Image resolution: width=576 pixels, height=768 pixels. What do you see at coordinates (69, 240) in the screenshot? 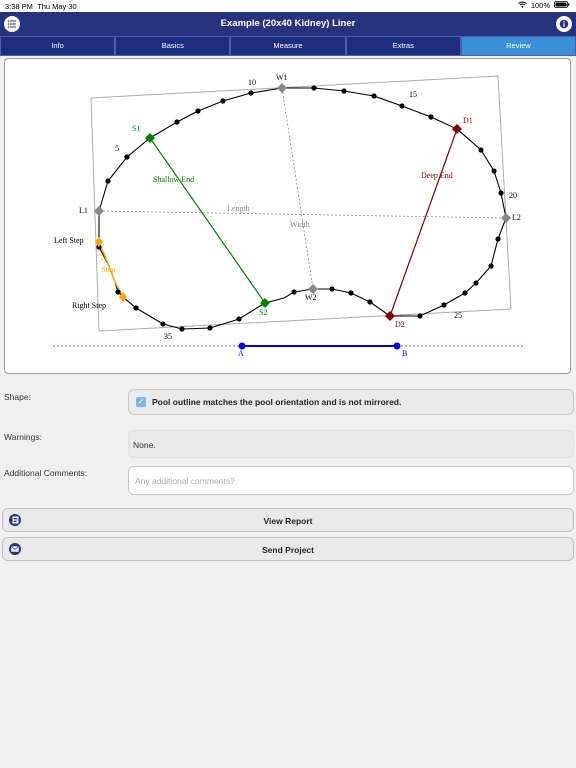
I see `label-left-step: Left Step` at bounding box center [69, 240].